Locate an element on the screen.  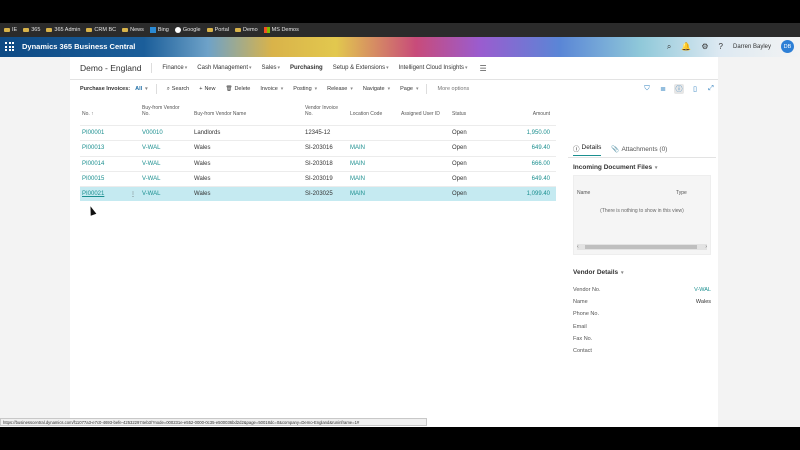
help-icon: ? is located at coordinates (721, 46).